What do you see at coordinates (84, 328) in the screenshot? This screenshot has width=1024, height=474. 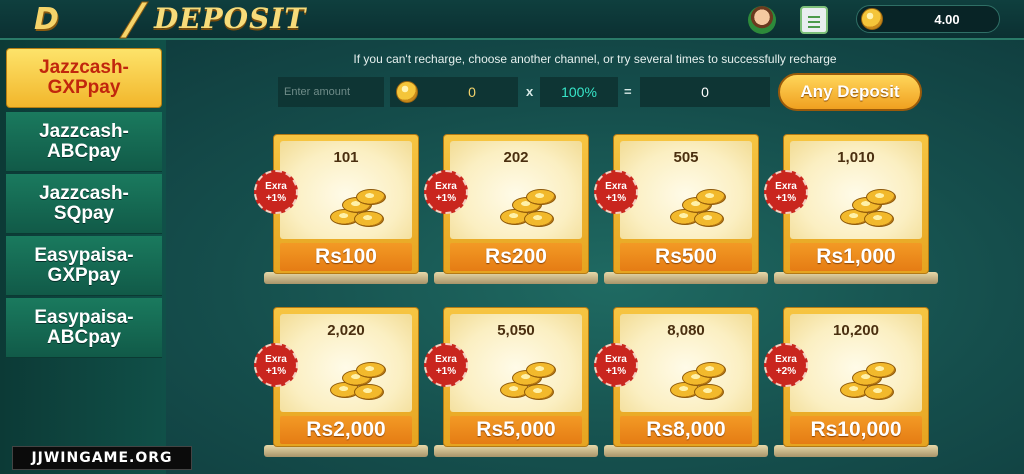 I see `sidebar-item-easypaisa-abcpay: Easypaisa- ABCpay` at bounding box center [84, 328].